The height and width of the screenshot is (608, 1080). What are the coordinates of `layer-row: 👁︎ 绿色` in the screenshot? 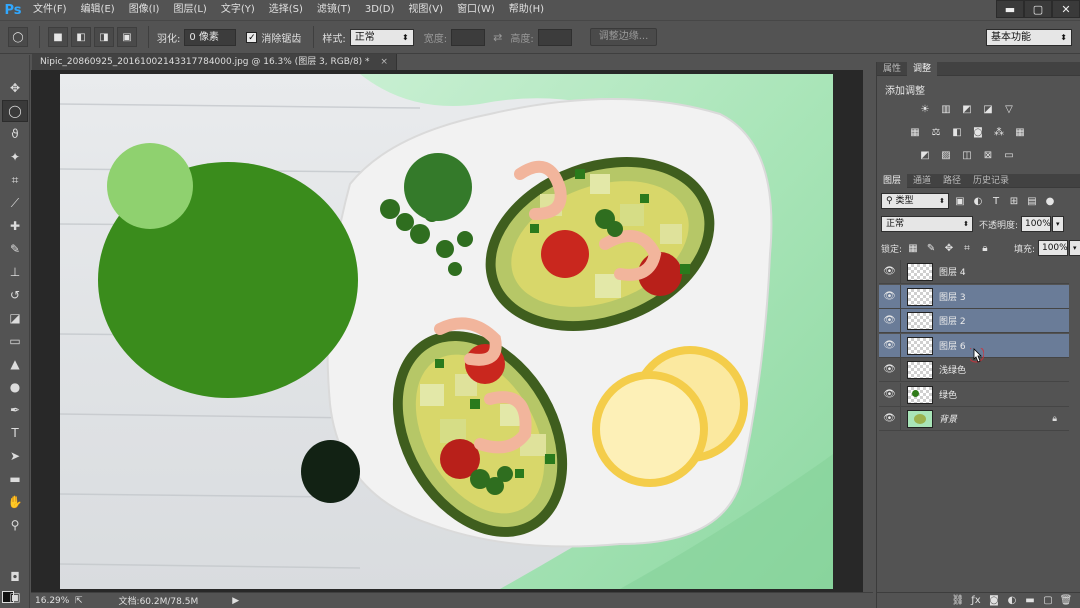 It's located at (974, 394).